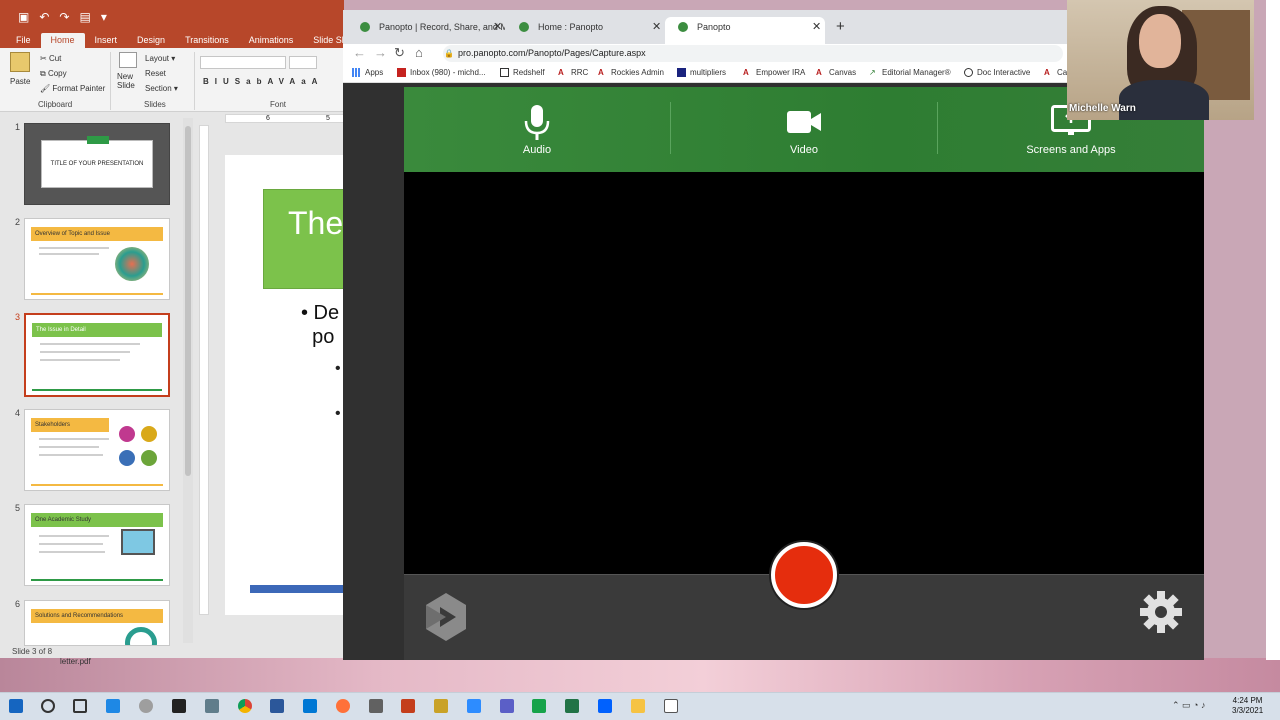 Image resolution: width=1280 pixels, height=720 pixels. I want to click on slide-canvas: The • De po • •, so click(284, 385).